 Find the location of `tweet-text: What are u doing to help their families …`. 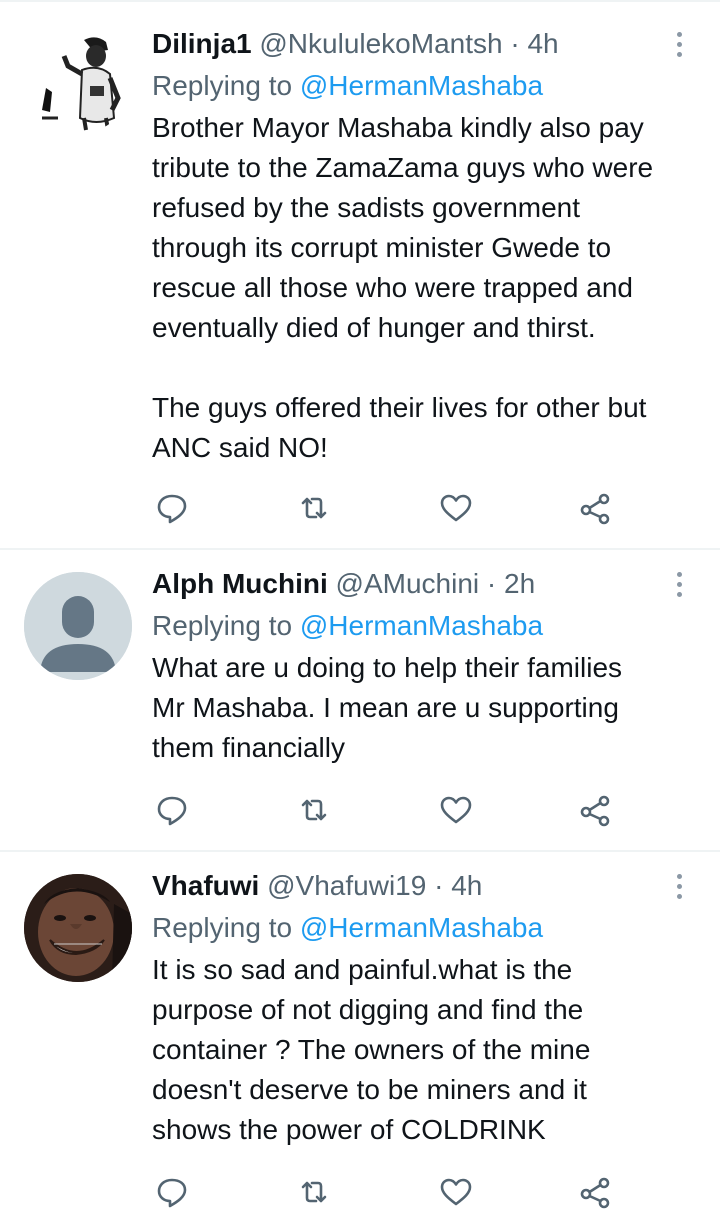

tweet-text: What are u doing to help their families … is located at coordinates (387, 707).